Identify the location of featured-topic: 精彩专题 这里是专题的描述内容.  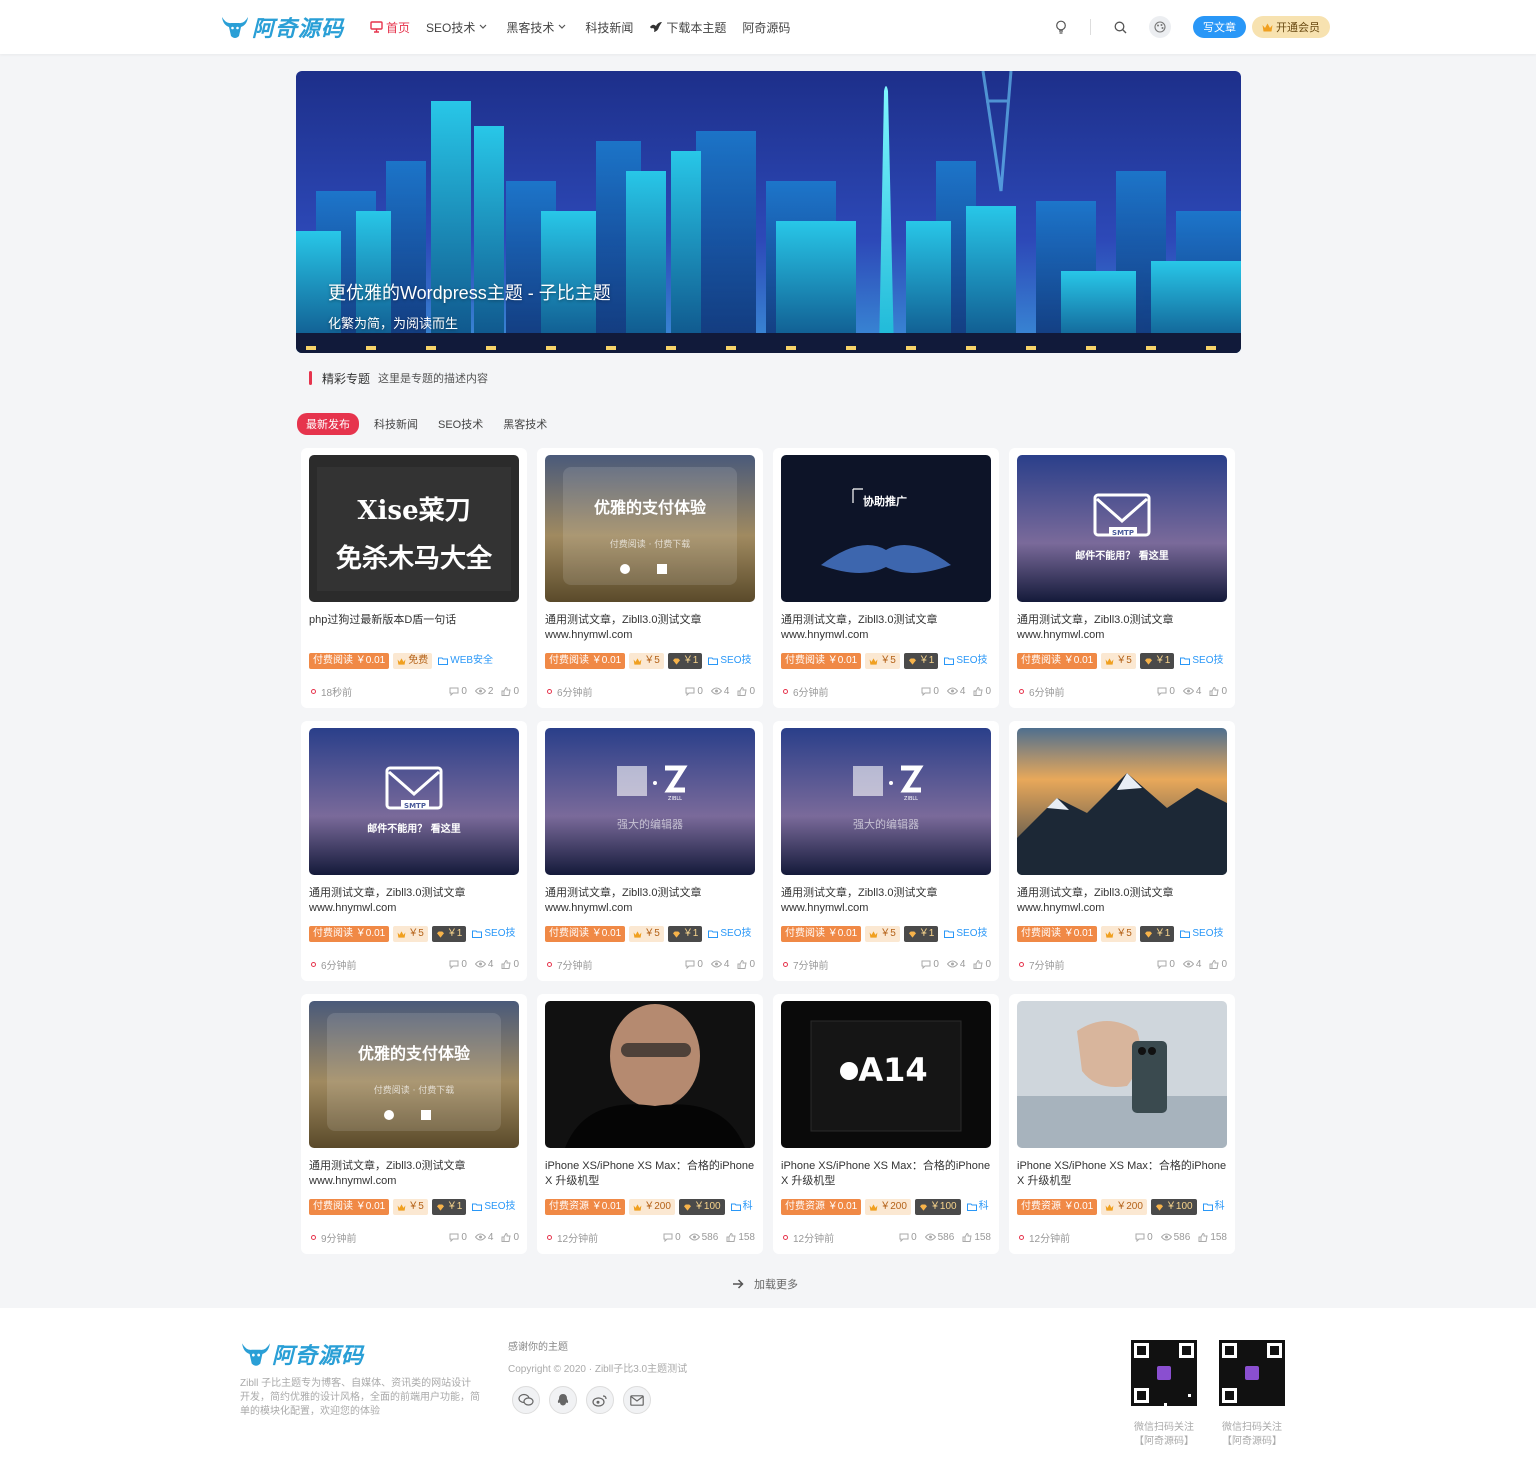
(398, 378).